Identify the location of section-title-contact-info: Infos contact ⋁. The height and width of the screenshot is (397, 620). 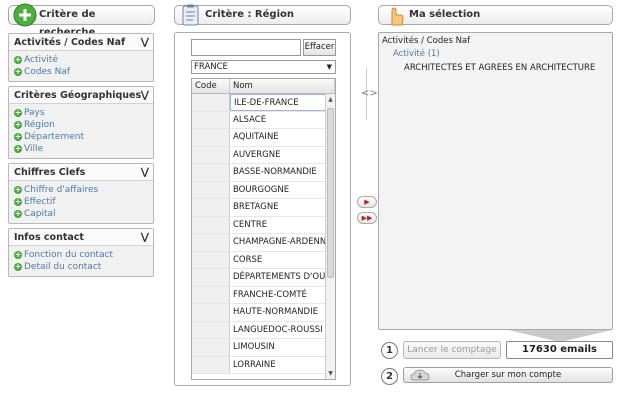
(81, 237).